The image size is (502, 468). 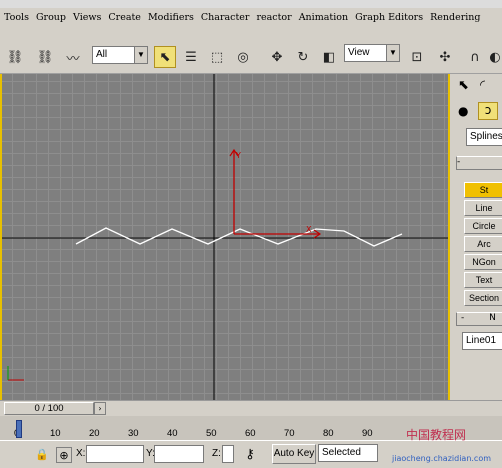 What do you see at coordinates (309, 229) in the screenshot?
I see `gizmo-x-label: X` at bounding box center [309, 229].